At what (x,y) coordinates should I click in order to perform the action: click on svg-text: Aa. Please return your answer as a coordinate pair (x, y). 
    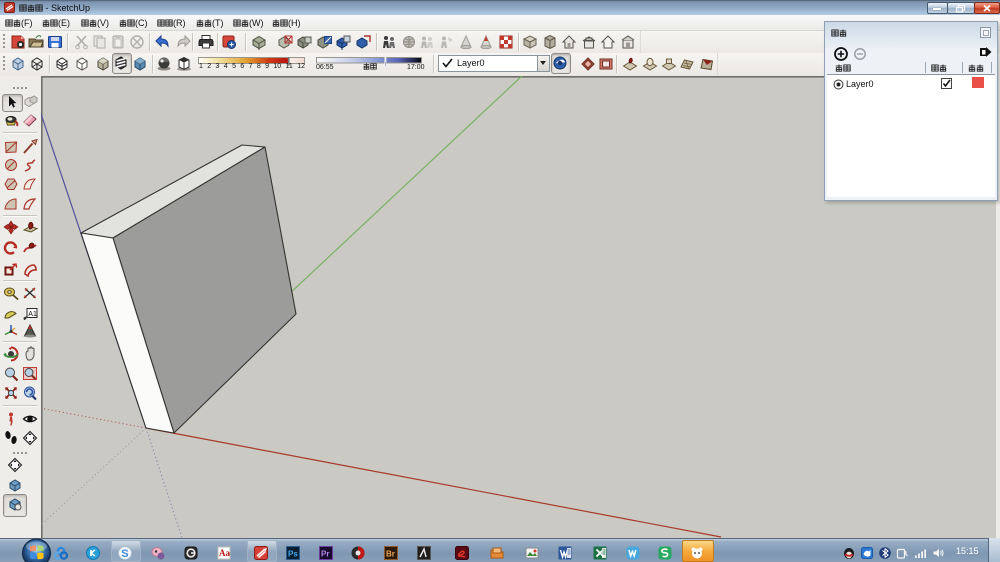
    Looking at the image, I should click on (224, 553).